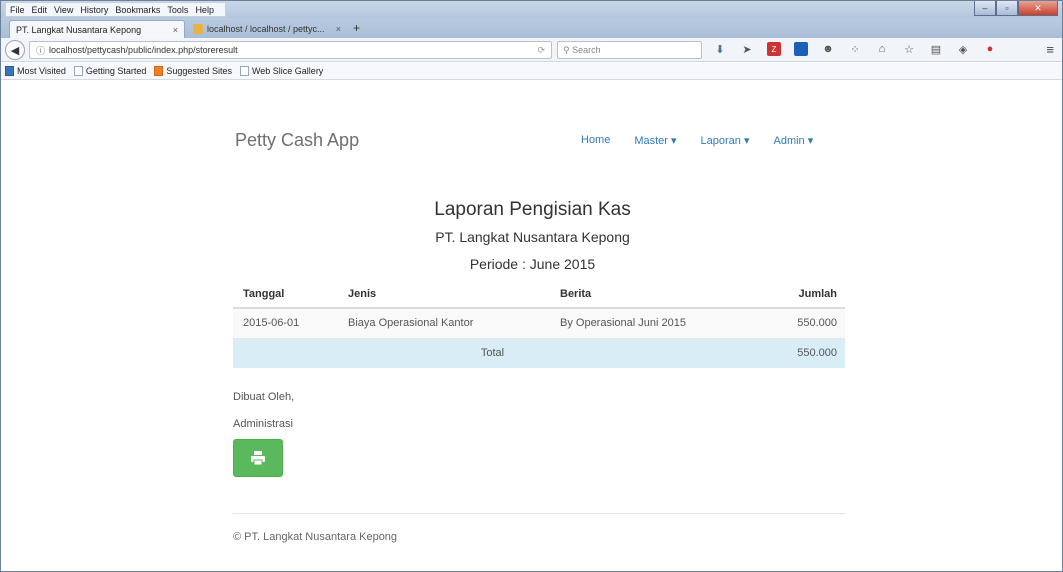 Image resolution: width=1063 pixels, height=572 pixels. Describe the element at coordinates (568, 49) in the screenshot. I see `search-icon: ⚲` at that location.